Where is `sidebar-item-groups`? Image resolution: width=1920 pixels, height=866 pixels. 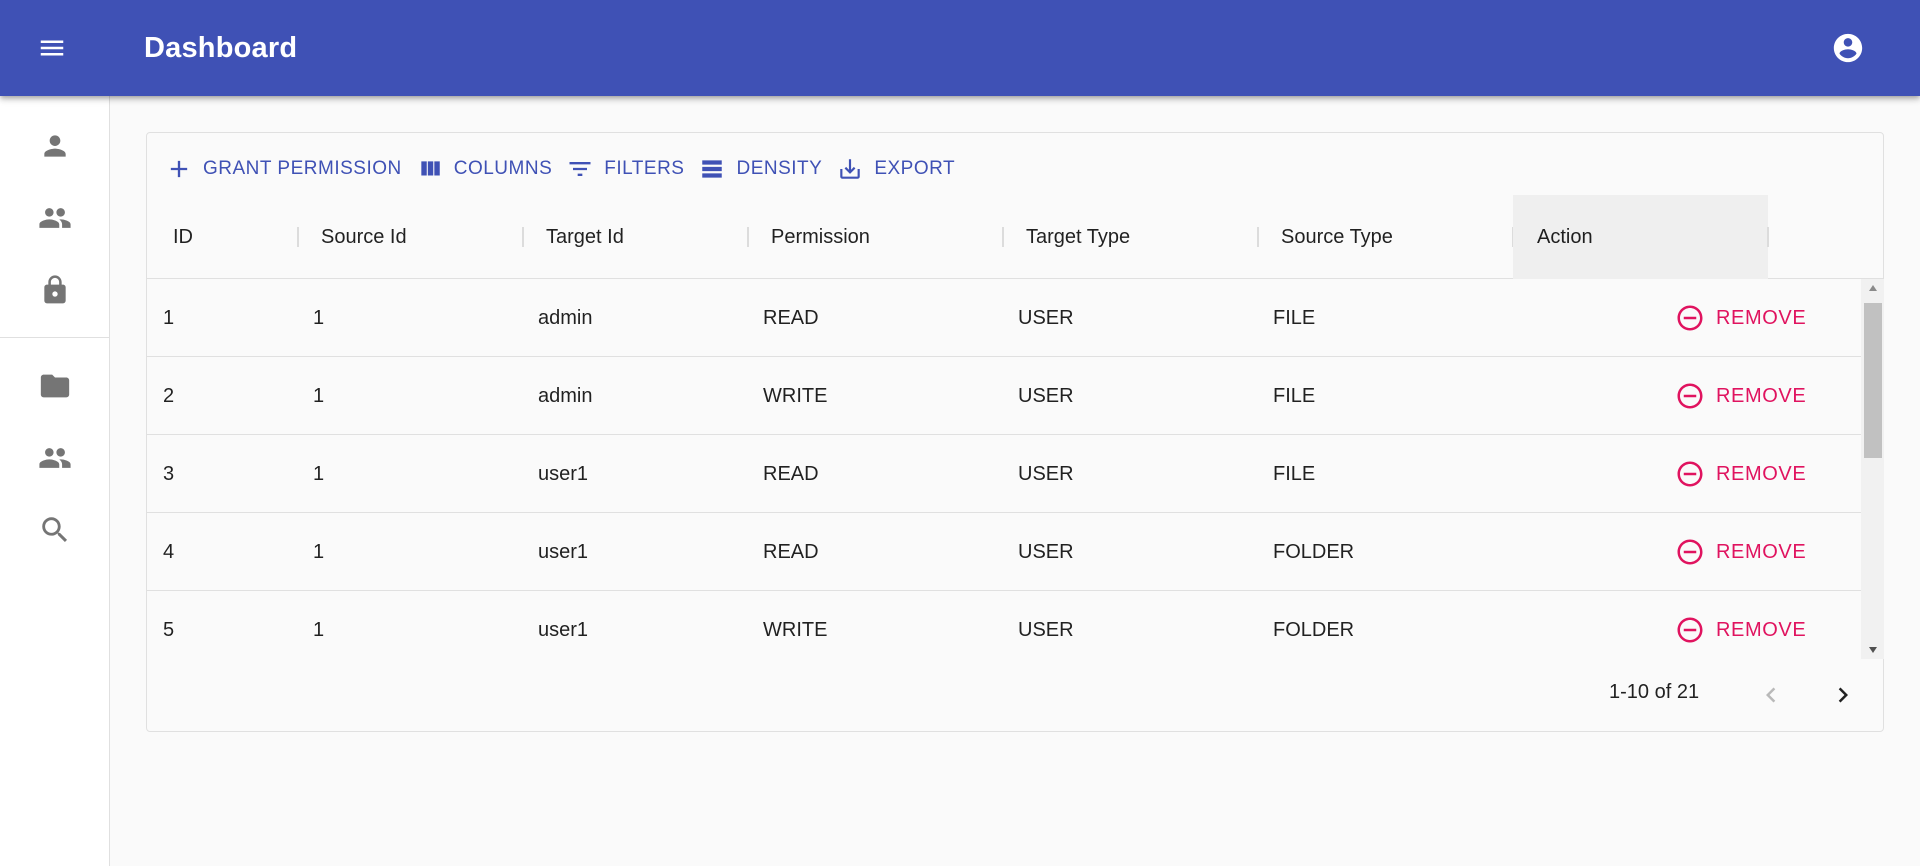
sidebar-item-groups is located at coordinates (54, 218).